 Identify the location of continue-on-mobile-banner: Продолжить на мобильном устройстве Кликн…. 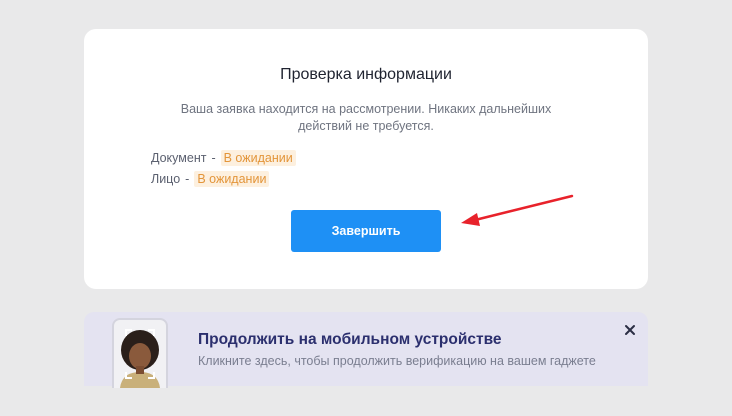
(366, 350).